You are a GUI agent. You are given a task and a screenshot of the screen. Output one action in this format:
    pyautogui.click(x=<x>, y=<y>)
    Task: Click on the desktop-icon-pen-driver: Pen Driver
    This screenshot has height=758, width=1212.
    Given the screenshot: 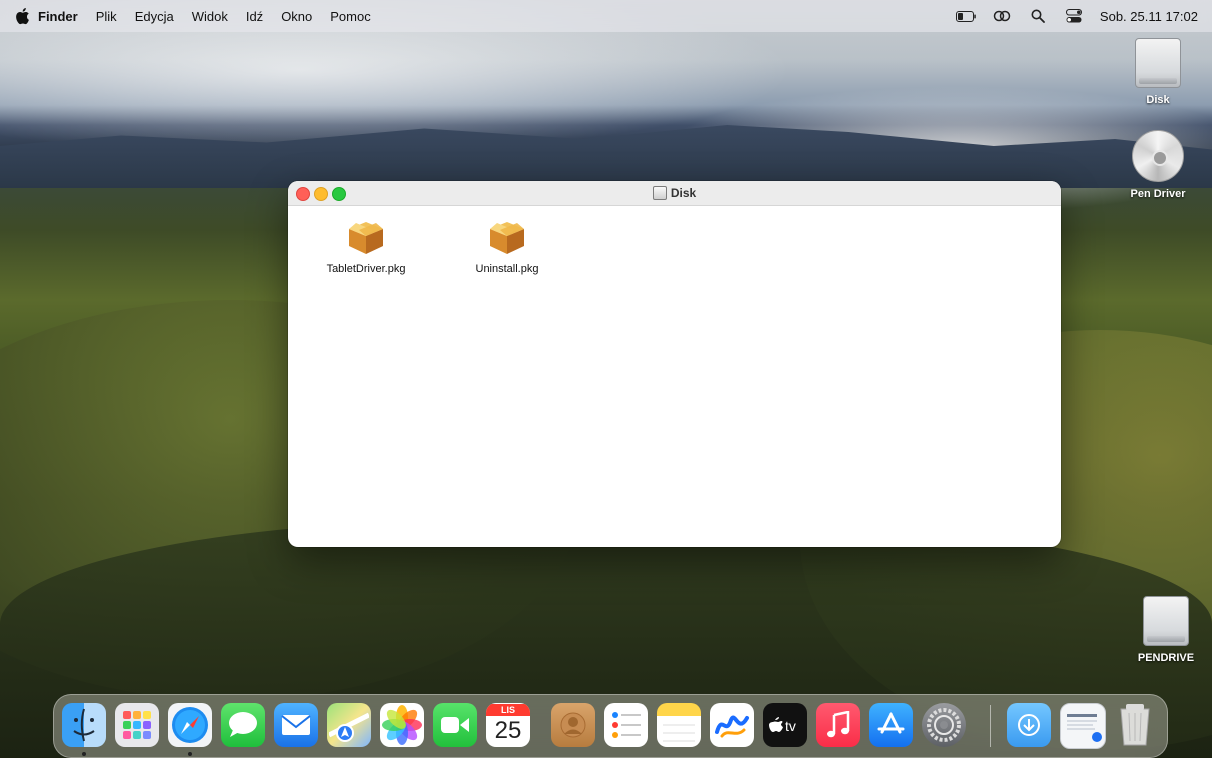 What is the action you would take?
    pyautogui.click(x=1158, y=165)
    